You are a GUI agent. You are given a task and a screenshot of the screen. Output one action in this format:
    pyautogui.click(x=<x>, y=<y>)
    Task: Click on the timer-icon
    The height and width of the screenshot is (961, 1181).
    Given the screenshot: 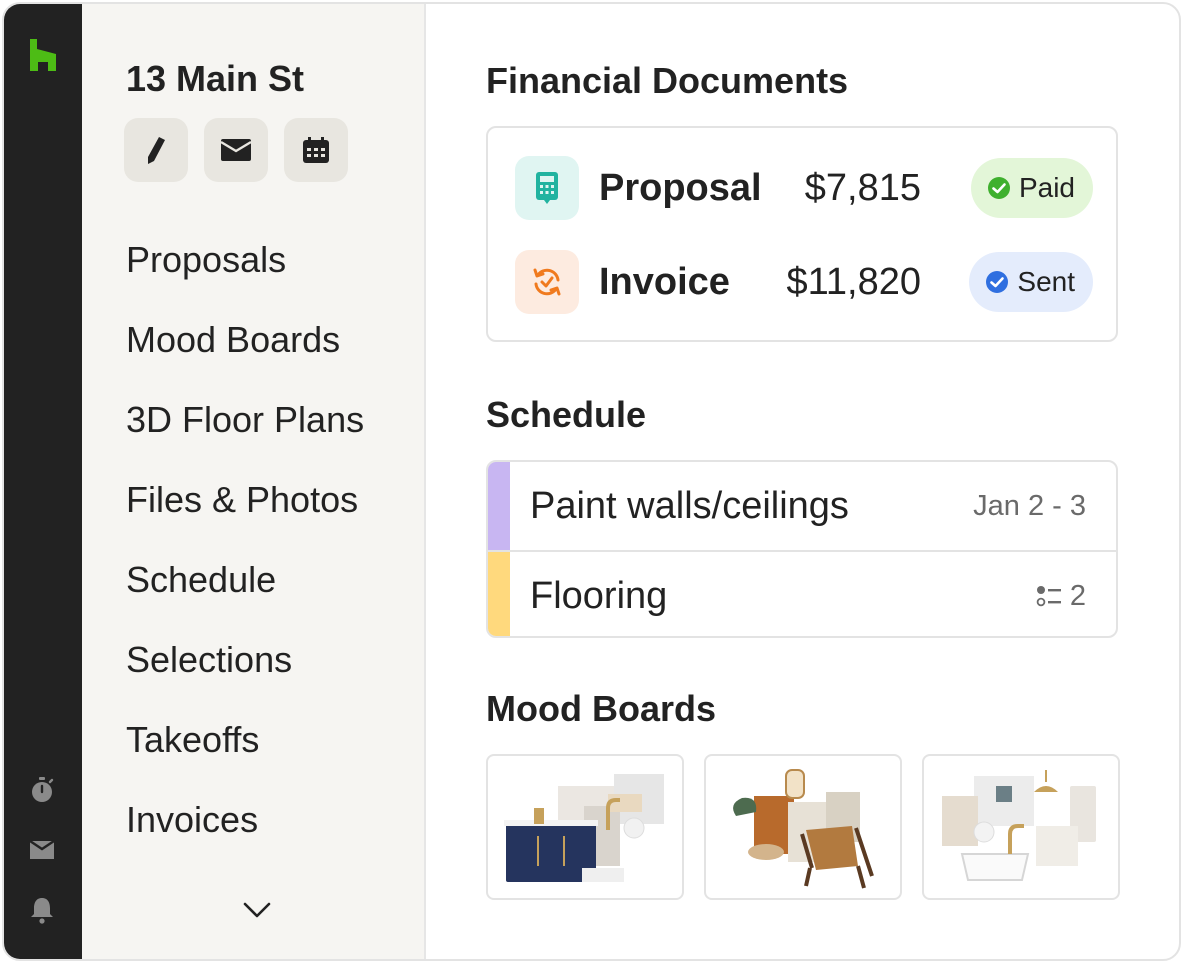 What is the action you would take?
    pyautogui.click(x=42, y=790)
    